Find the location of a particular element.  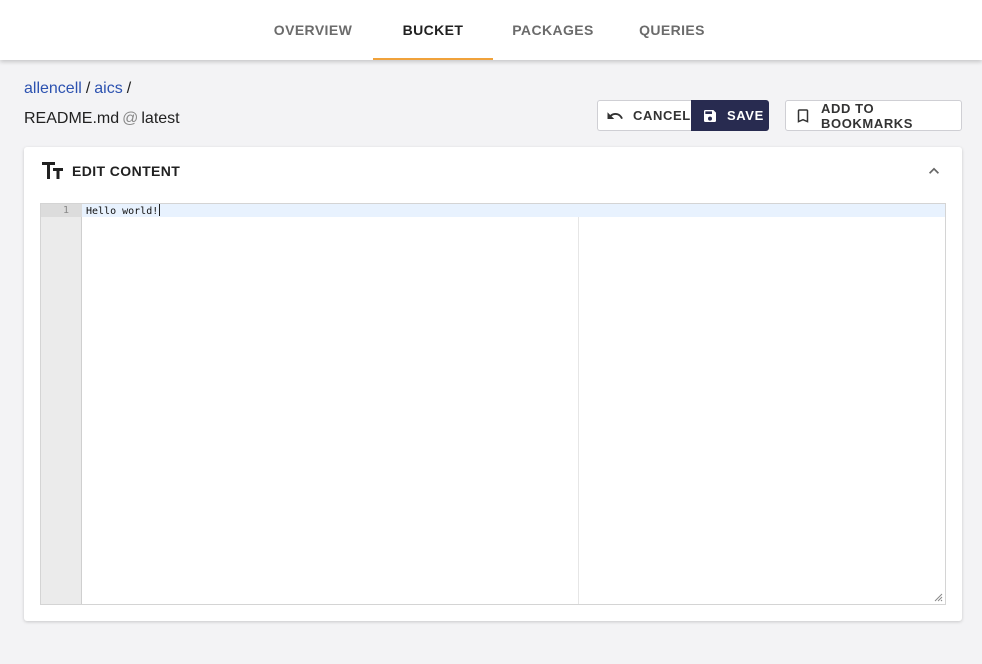

top-navigation: Overview Bucket Packages Queries is located at coordinates (491, 30).